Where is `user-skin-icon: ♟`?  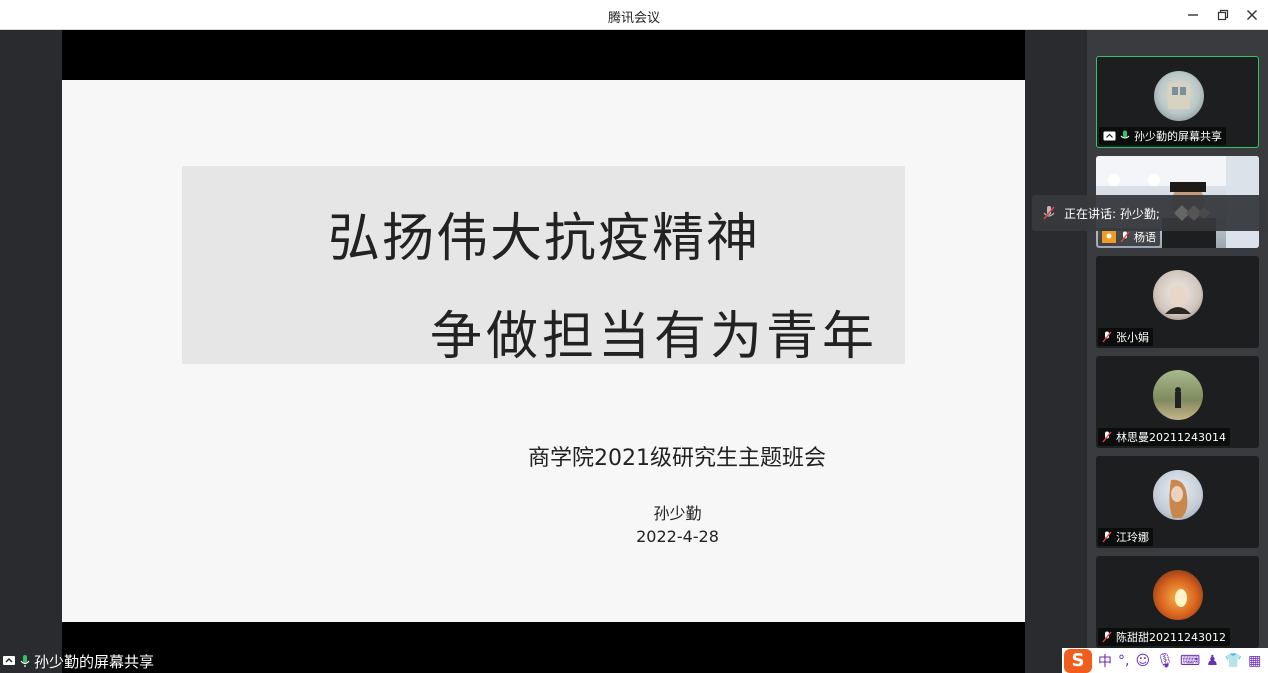 user-skin-icon: ♟ is located at coordinates (1212, 661).